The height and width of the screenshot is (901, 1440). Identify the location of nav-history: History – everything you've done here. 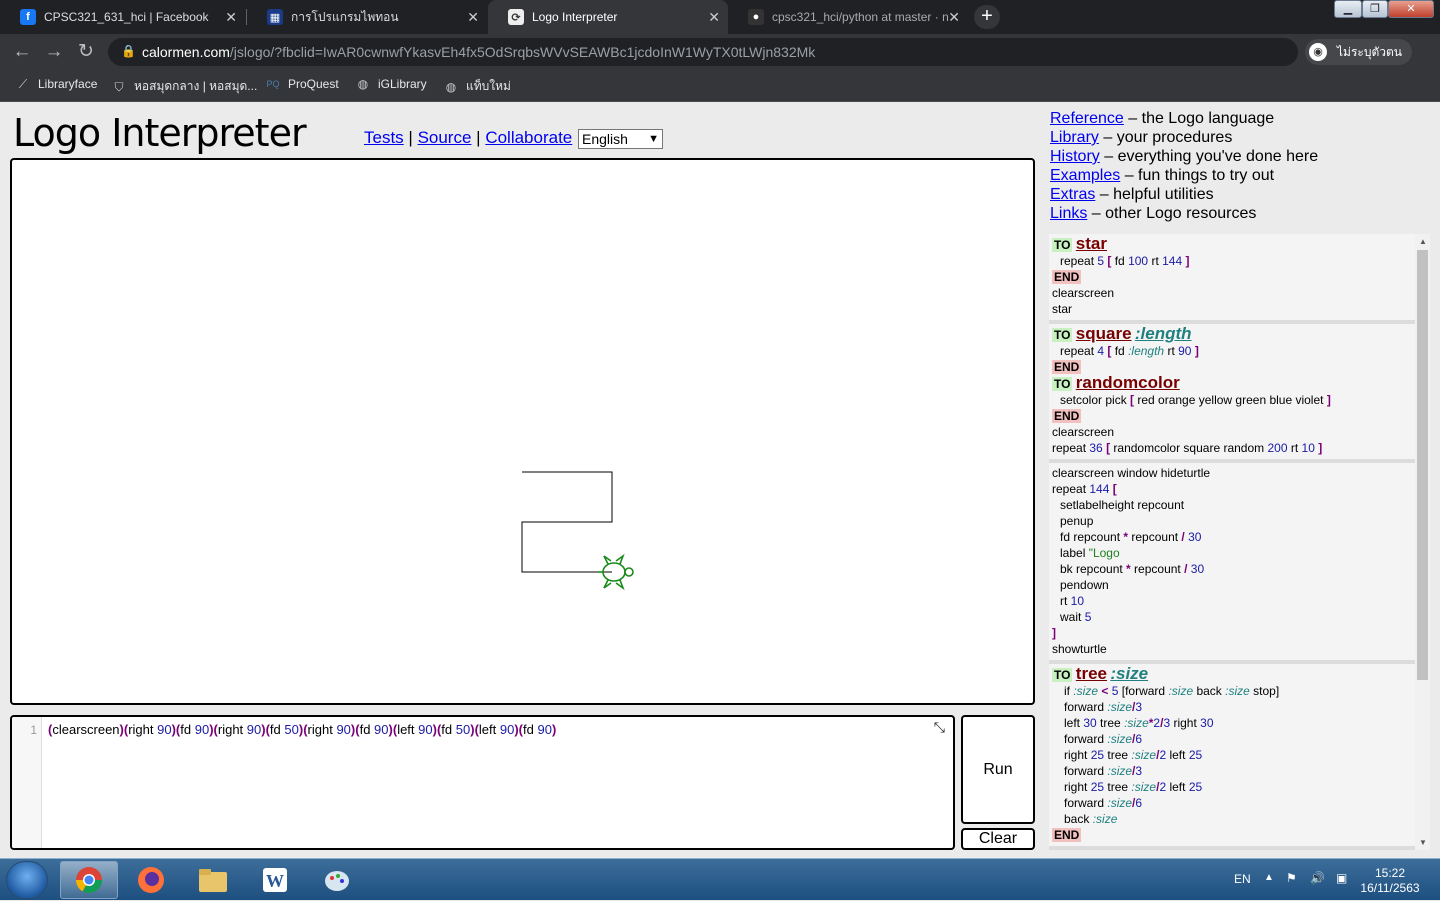
(1184, 156).